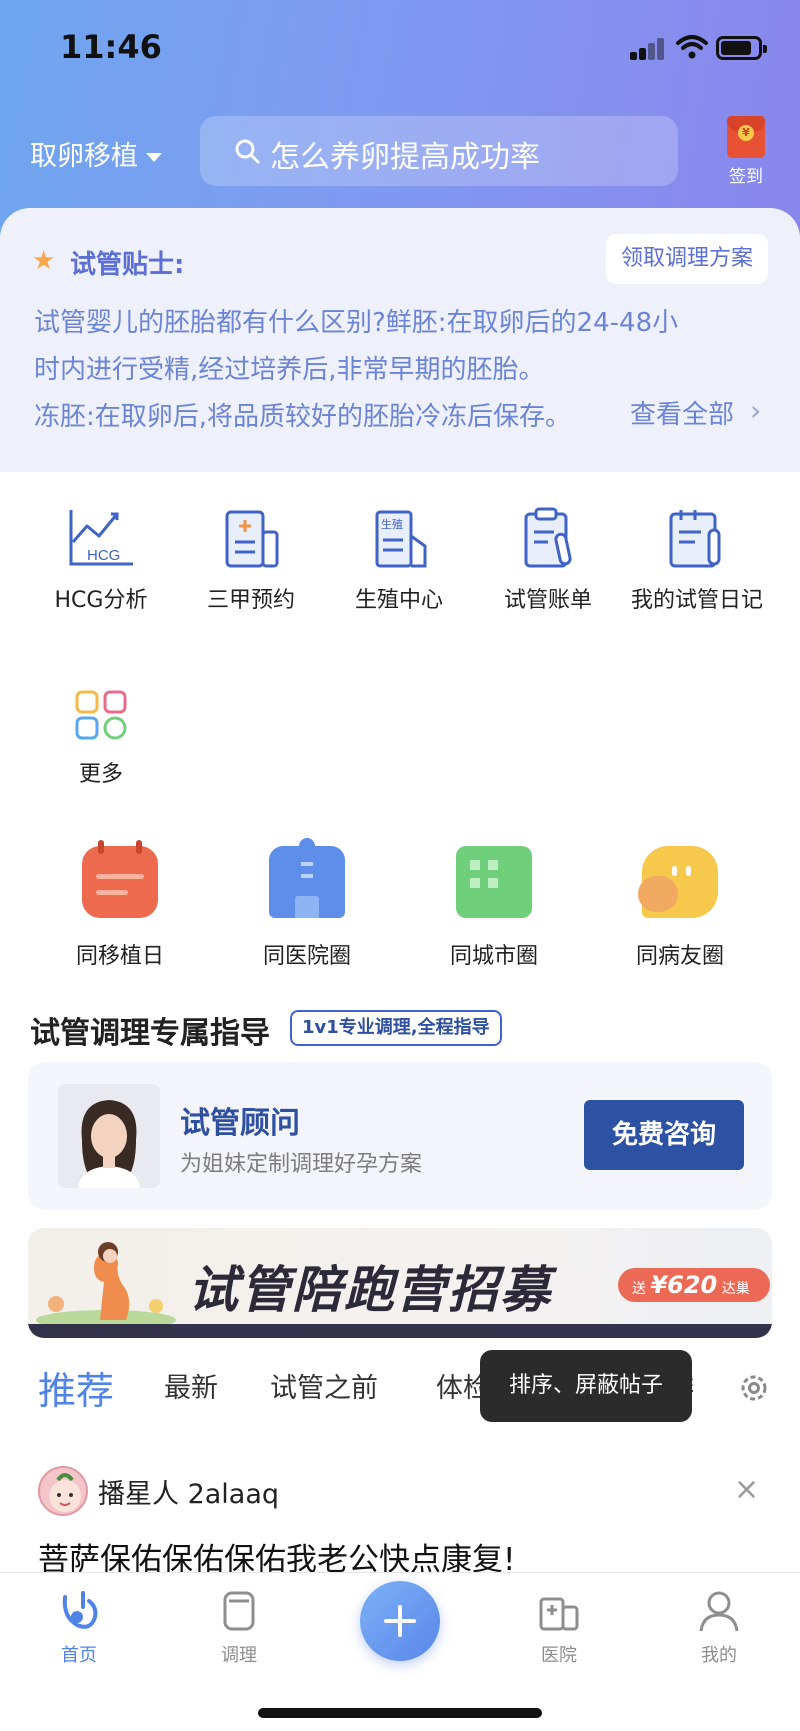 This screenshot has width=800, height=1731. Describe the element at coordinates (191, 1385) in the screenshot. I see `tab-latest: 最新` at that location.